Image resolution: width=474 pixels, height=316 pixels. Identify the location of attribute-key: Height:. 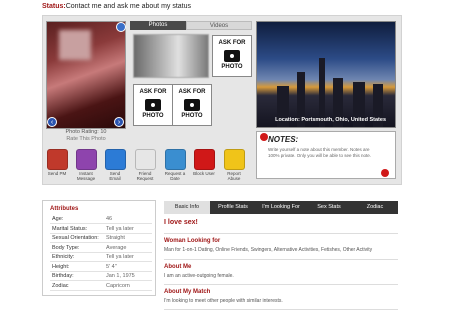
(61, 266).